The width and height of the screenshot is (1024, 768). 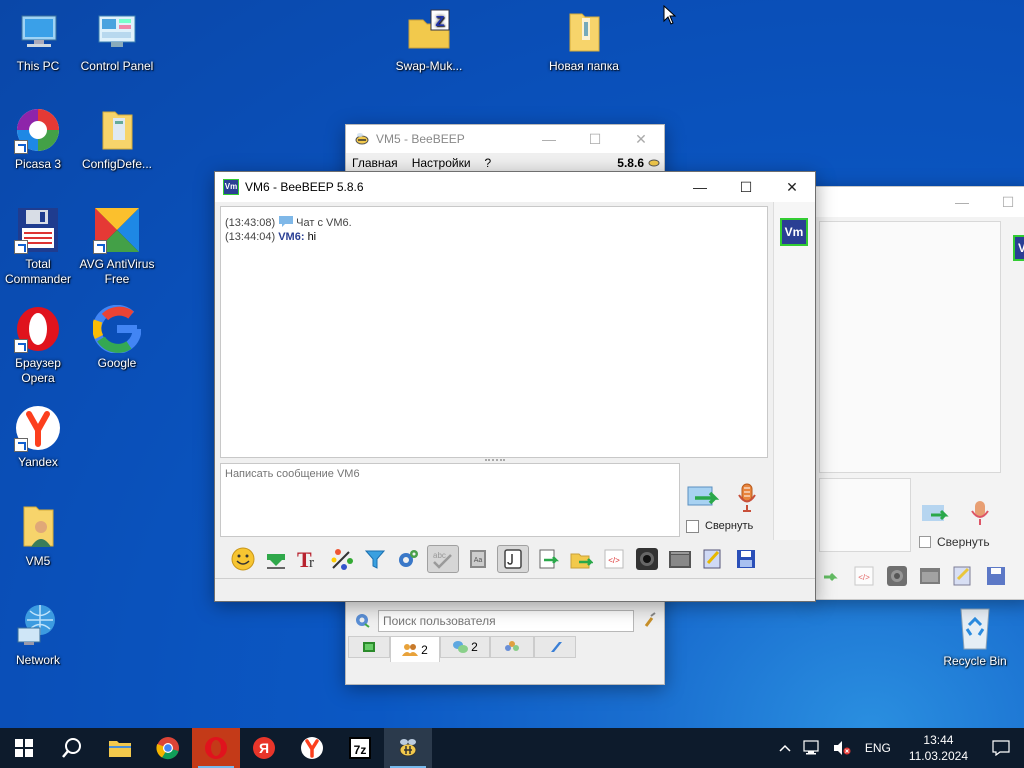 I want to click on taskbar-yandex-browser: Я, so click(x=264, y=748).